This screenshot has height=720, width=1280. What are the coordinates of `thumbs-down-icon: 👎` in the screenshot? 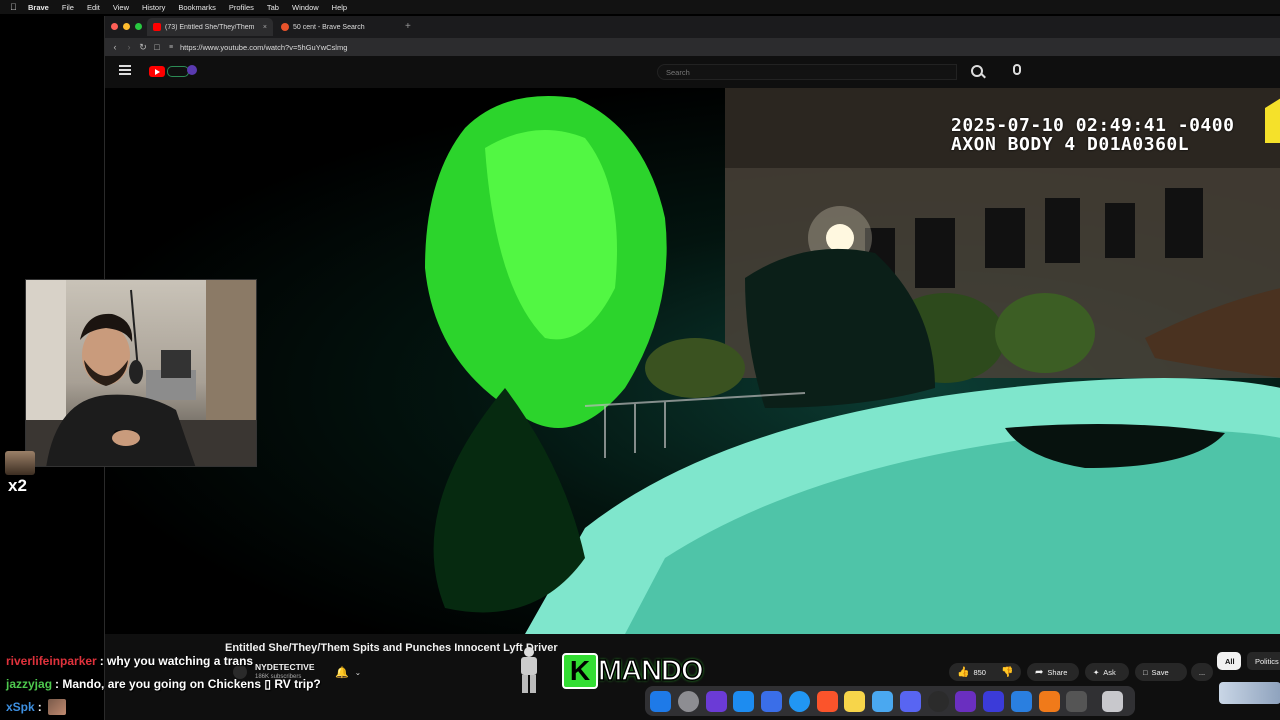 It's located at (1007, 672).